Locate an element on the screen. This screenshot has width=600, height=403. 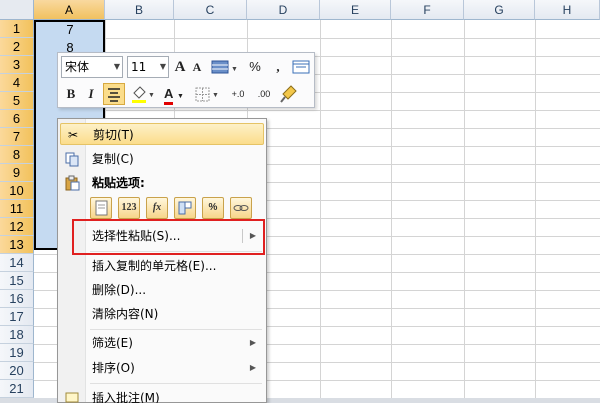
center-align-button is located at coordinates (114, 94).